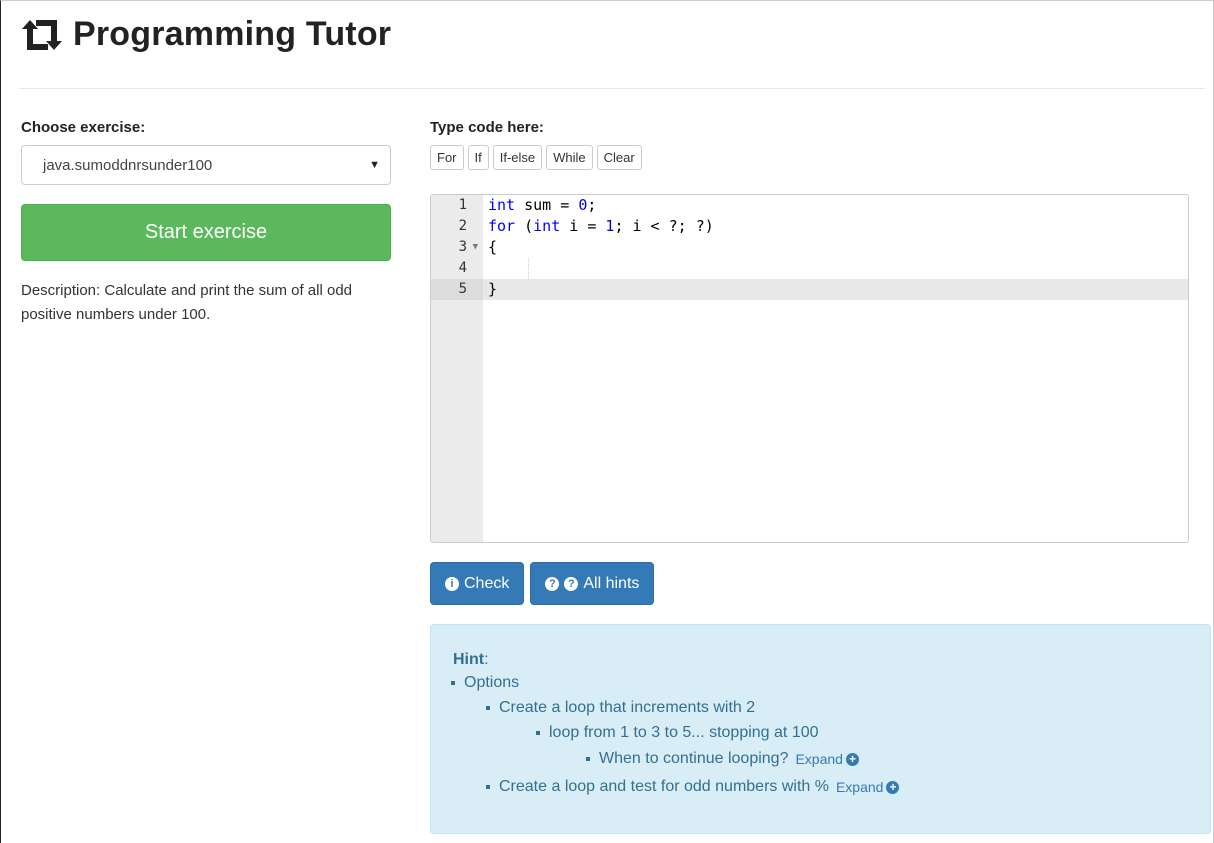 The image size is (1214, 843). I want to click on all-hints-button: ? ? All hints, so click(592, 583).